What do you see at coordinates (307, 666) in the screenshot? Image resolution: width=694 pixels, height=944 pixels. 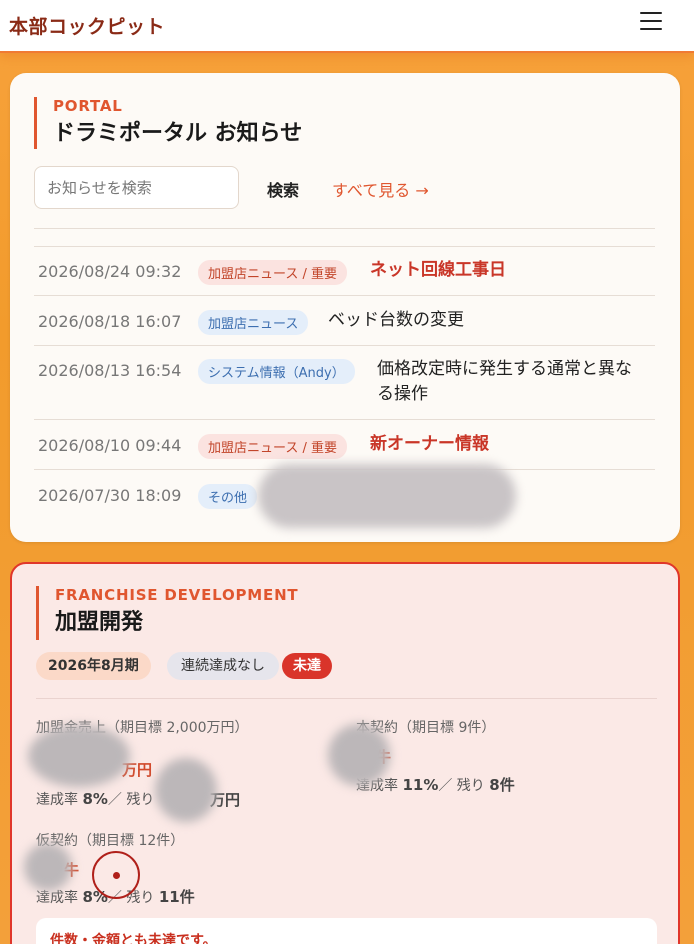 I see `status-badge: 未達` at bounding box center [307, 666].